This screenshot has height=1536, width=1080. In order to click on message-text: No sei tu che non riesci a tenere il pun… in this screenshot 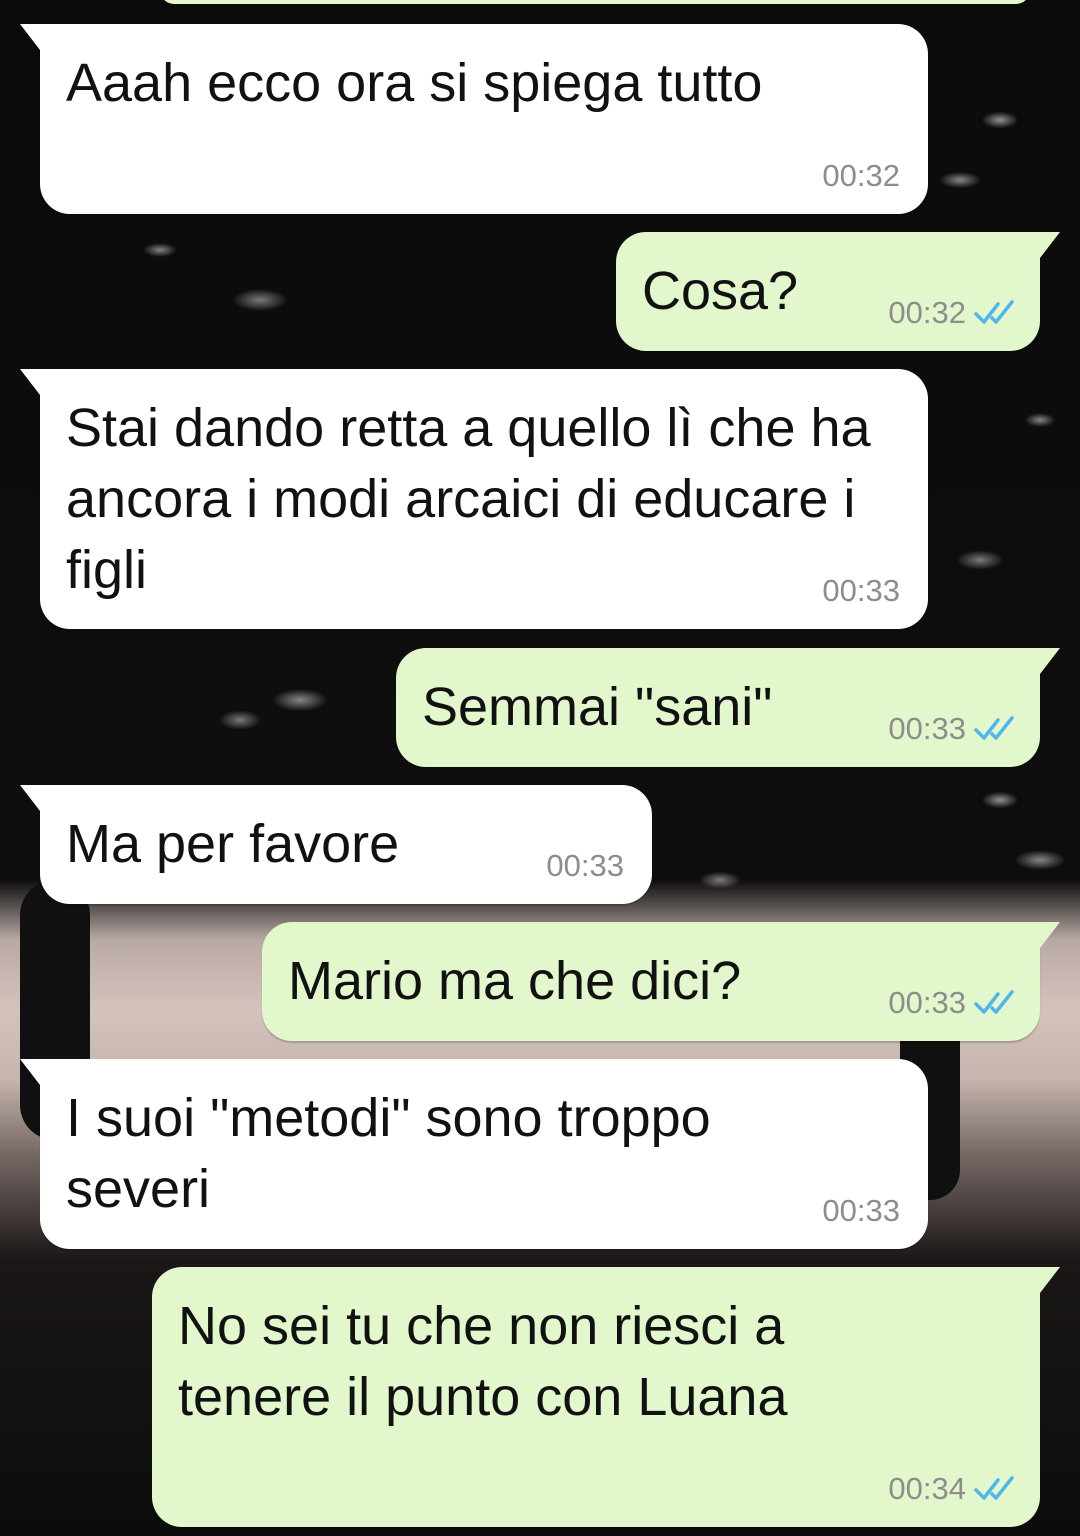, I will do `click(483, 1361)`.